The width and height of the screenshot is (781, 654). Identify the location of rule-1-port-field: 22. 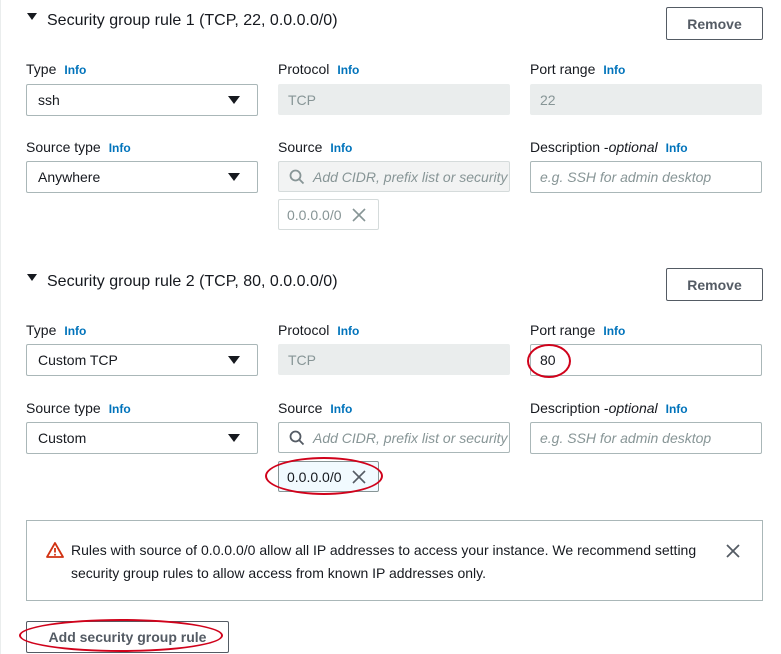
(646, 99).